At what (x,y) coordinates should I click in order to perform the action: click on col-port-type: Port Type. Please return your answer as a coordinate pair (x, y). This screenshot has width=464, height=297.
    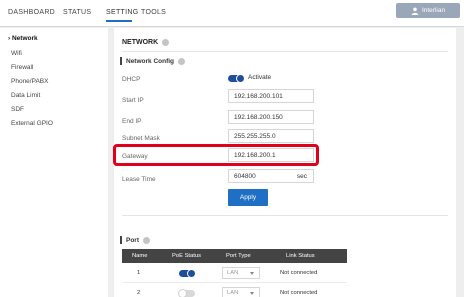
    Looking at the image, I should click on (238, 256).